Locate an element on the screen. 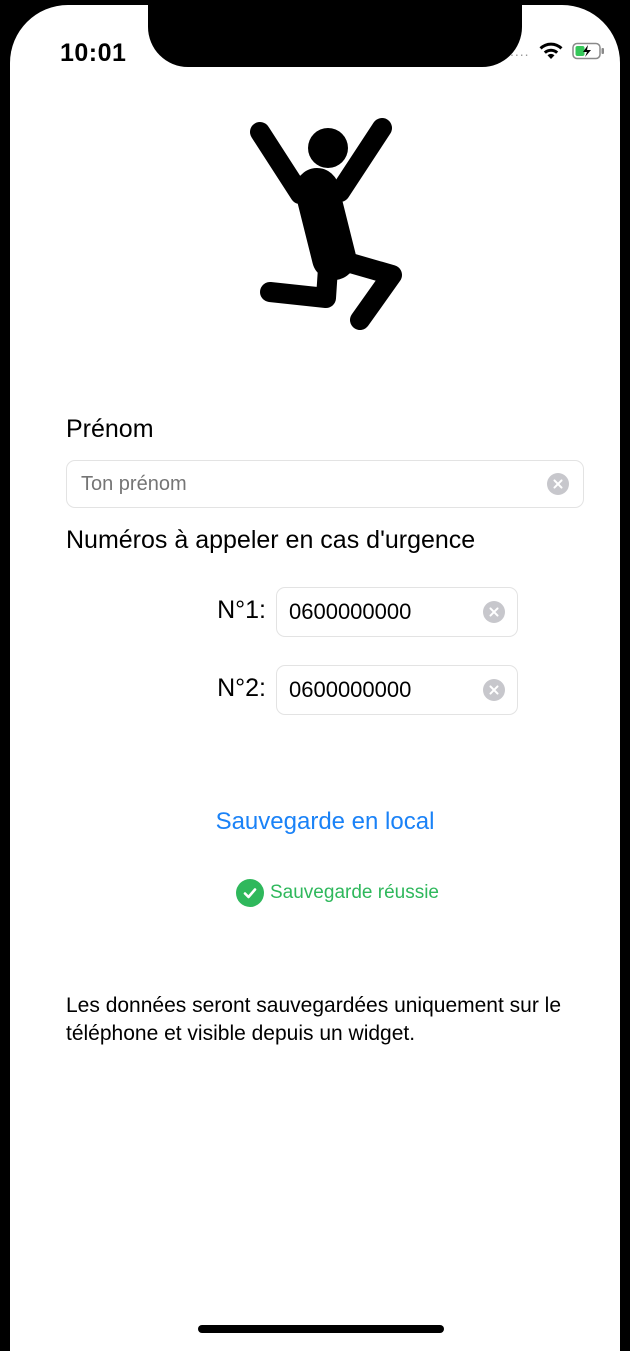  number-2-field is located at coordinates (397, 690).